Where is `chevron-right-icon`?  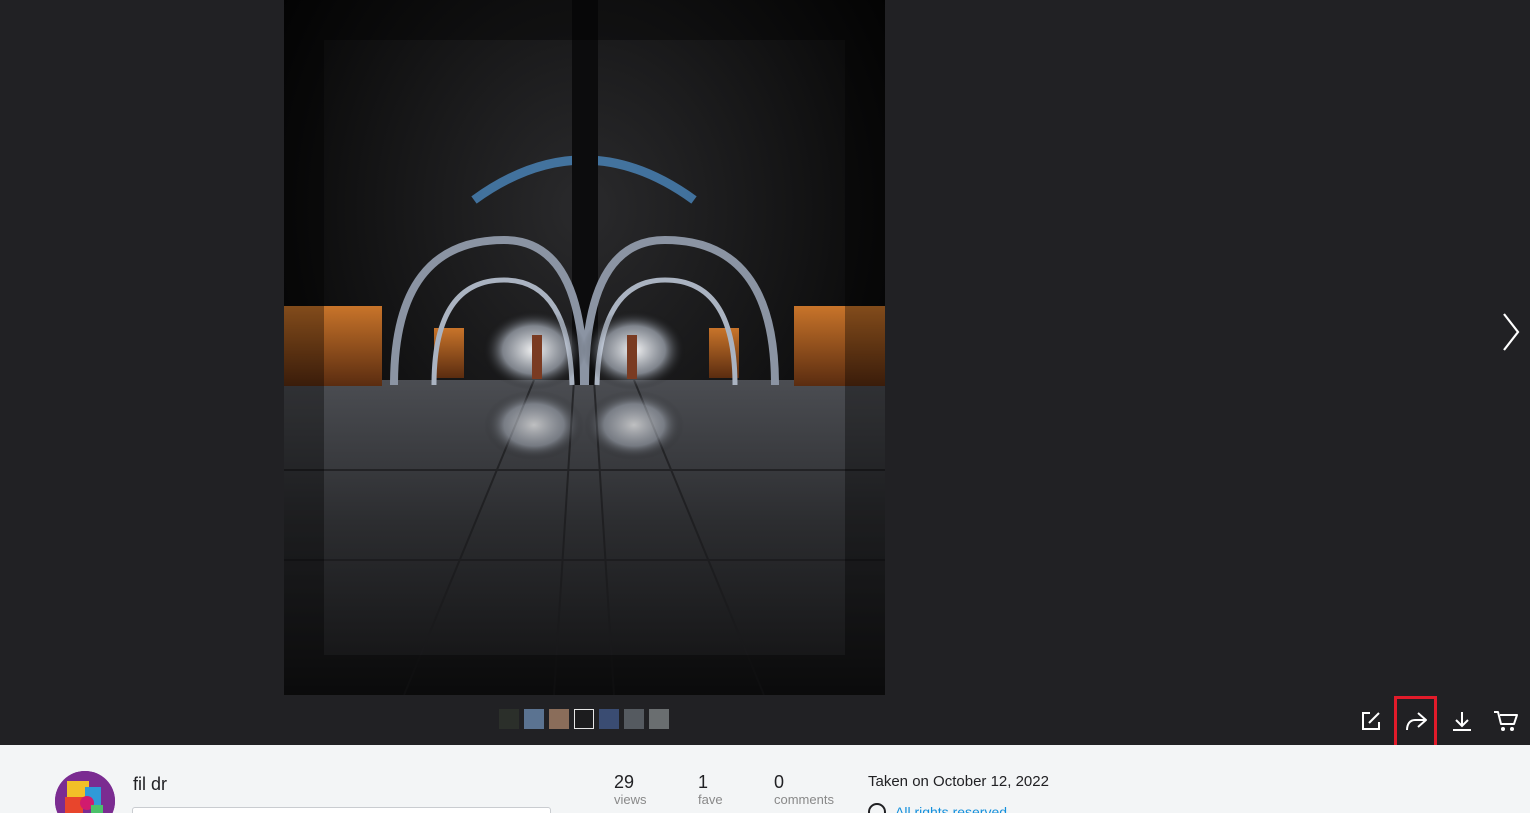
chevron-right-icon is located at coordinates (1511, 332).